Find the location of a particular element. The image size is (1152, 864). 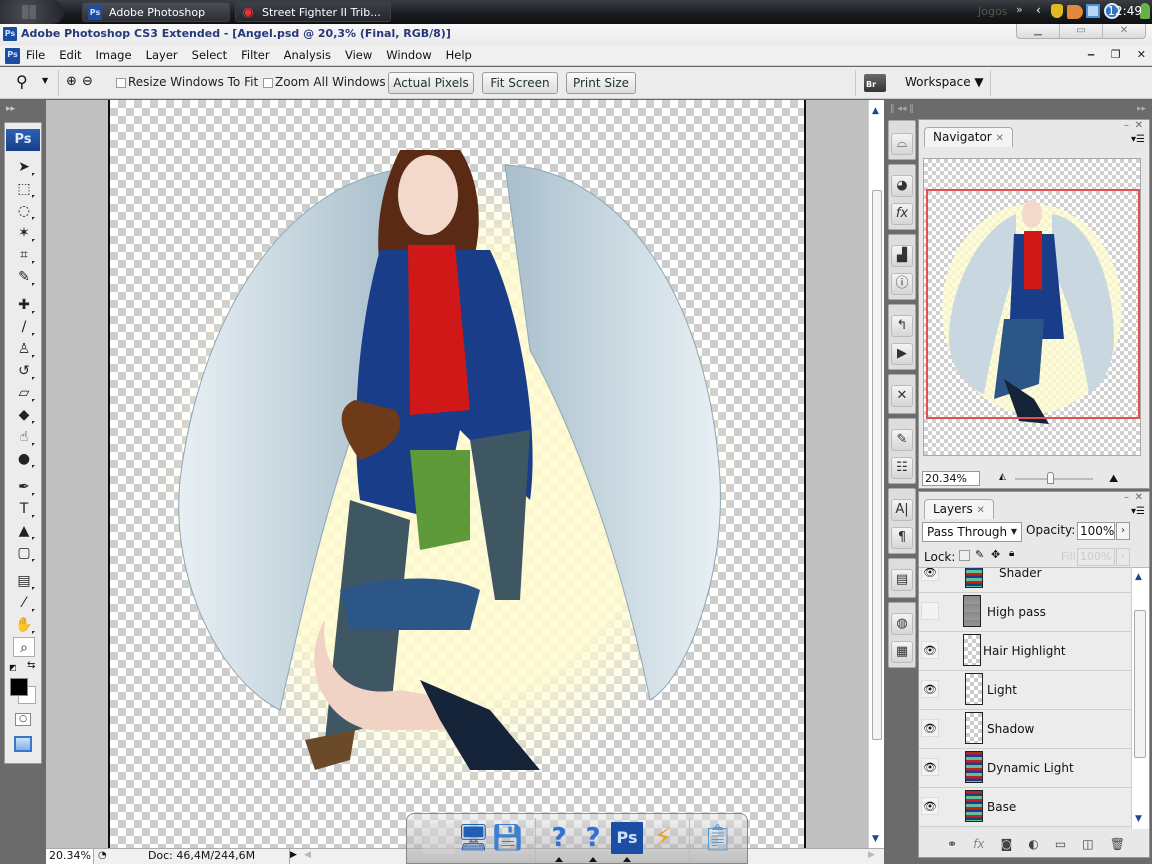

scroll-left-arrow-icon: ◀ is located at coordinates (307, 855).